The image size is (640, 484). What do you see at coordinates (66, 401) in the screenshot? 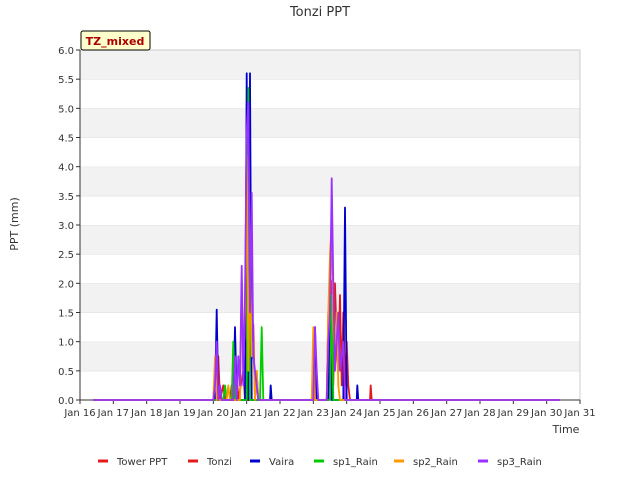
I see `y-tick-label: 0.0` at bounding box center [66, 401].